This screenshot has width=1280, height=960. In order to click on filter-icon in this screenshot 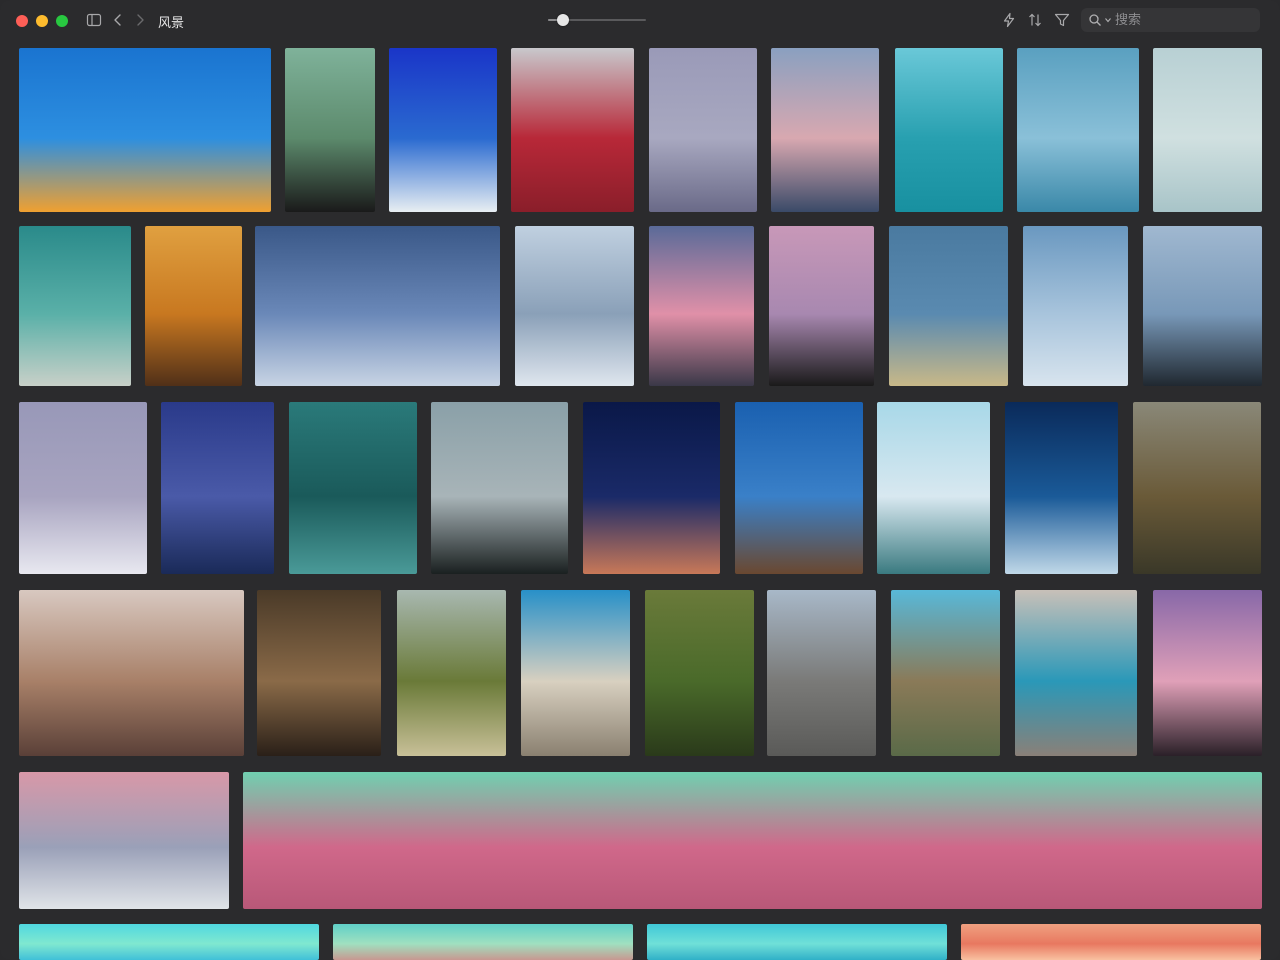, I will do `click(1062, 20)`.